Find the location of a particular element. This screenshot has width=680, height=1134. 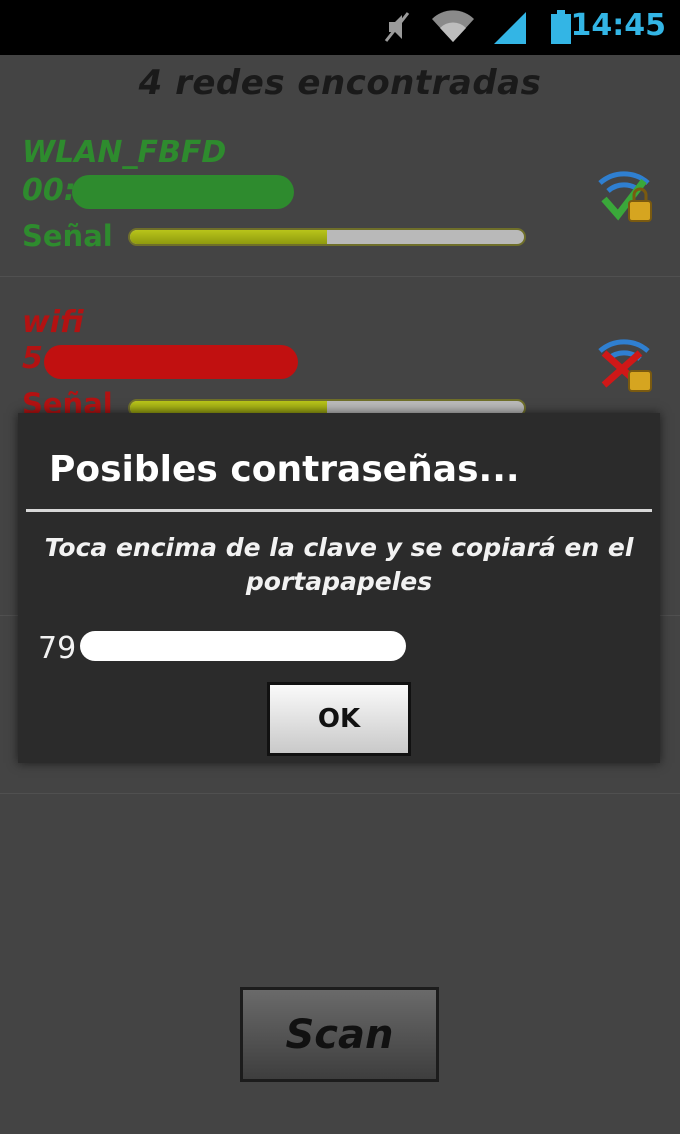

list-divider is located at coordinates (340, 793).